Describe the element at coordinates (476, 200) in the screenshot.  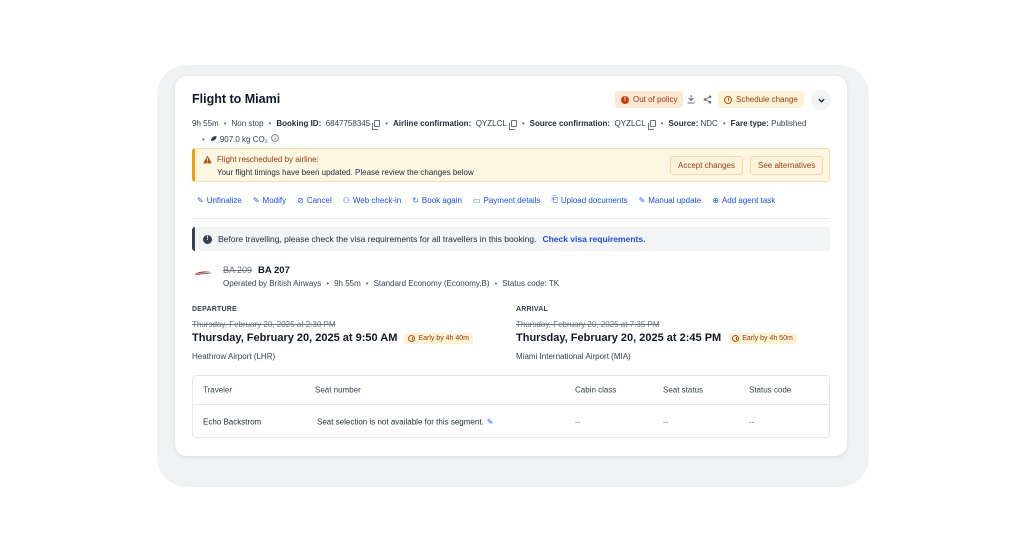
I see `card-icon: ▭` at that location.